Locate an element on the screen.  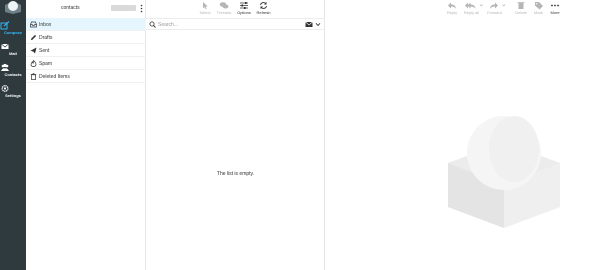
contacts-button: Contacts is located at coordinates (13, 70).